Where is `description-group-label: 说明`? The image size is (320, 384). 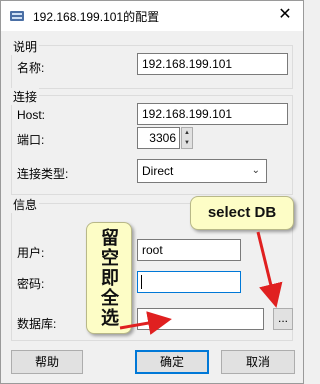
description-group-label: 说明 is located at coordinates (25, 46).